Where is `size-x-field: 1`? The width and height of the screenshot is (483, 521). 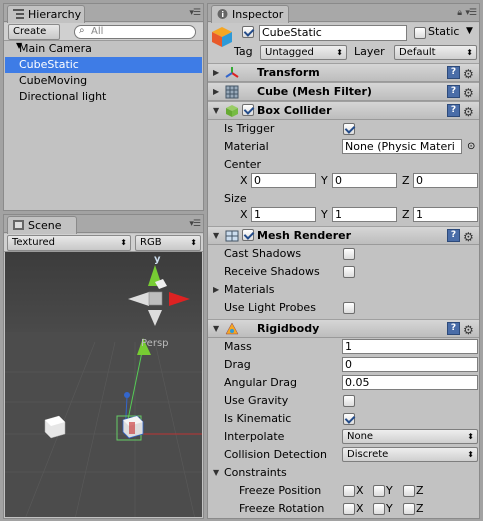 size-x-field: 1 is located at coordinates (283, 214).